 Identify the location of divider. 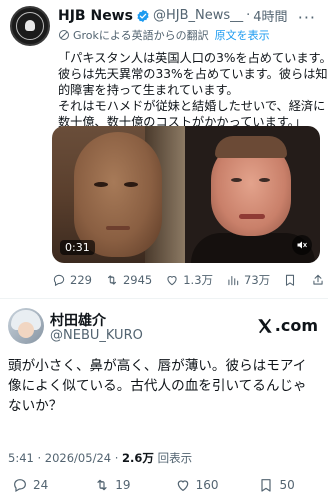
(164, 298).